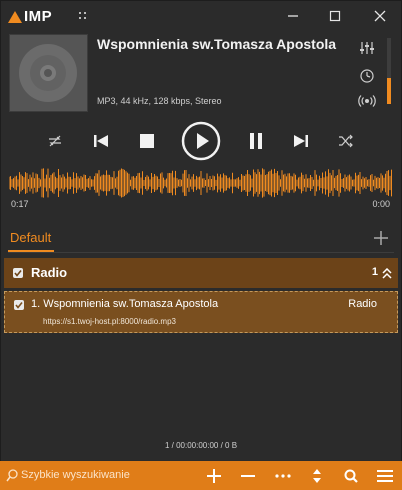 Image resolution: width=402 pixels, height=490 pixels. I want to click on add-playlist-button, so click(381, 238).